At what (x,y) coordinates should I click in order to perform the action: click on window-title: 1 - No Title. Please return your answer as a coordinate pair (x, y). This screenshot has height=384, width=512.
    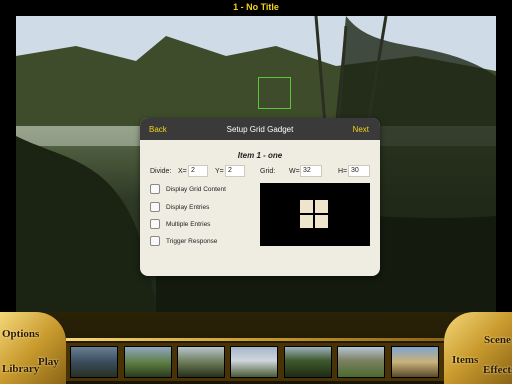
    Looking at the image, I should click on (256, 7).